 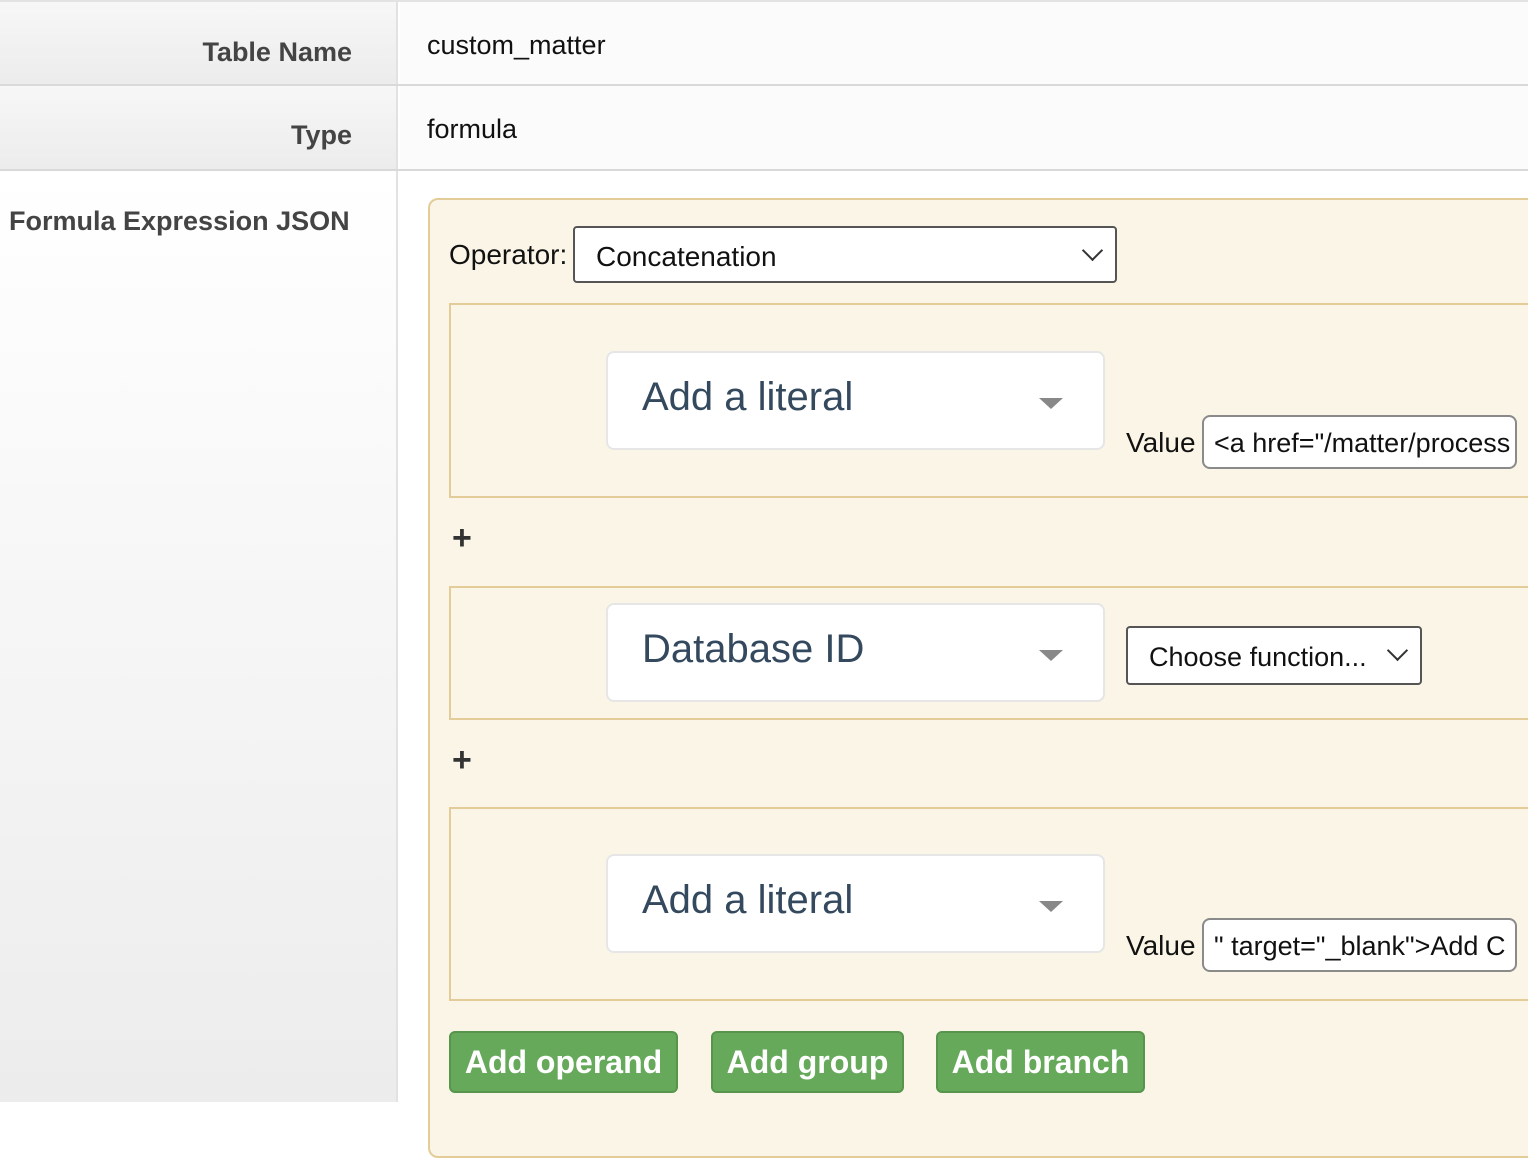 I want to click on formula-expression-label: Formula Expression JSON, so click(x=179, y=221).